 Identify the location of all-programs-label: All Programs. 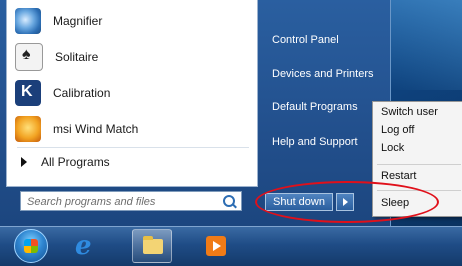
(75, 162).